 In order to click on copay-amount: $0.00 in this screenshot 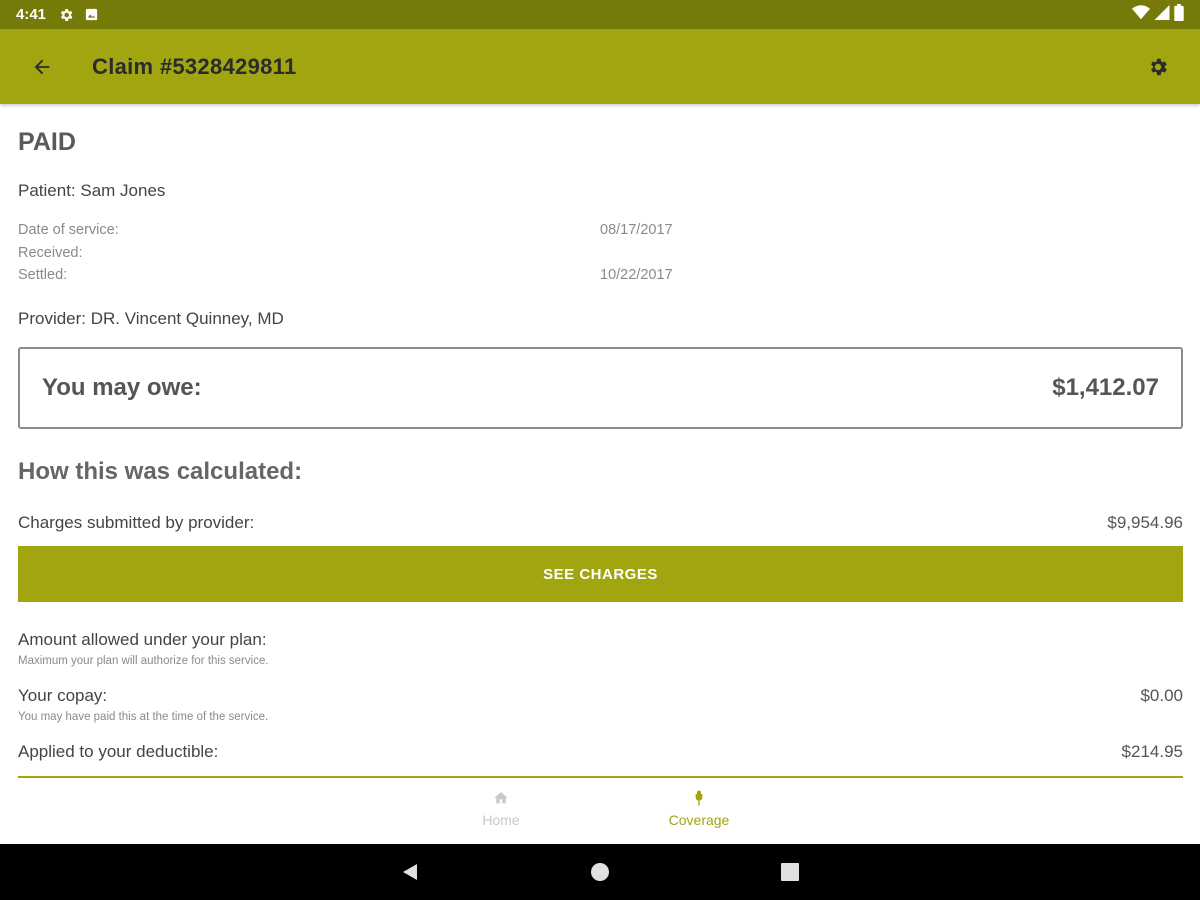, I will do `click(1161, 695)`.